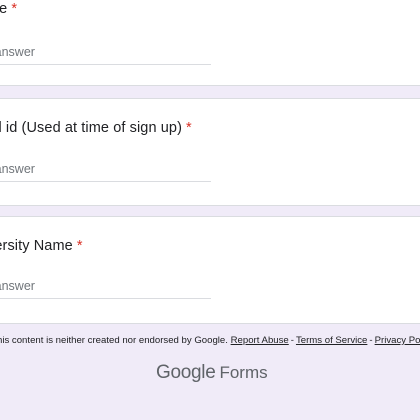 This screenshot has width=420, height=420. I want to click on question-title-text: me, so click(4, 9).